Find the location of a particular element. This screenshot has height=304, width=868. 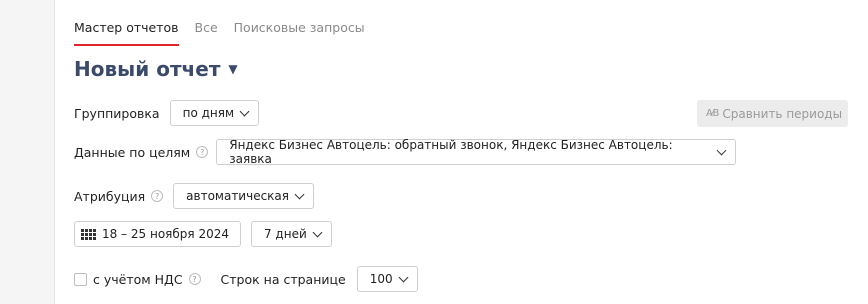

report-title: Новый отчет ▼ is located at coordinates (156, 69).